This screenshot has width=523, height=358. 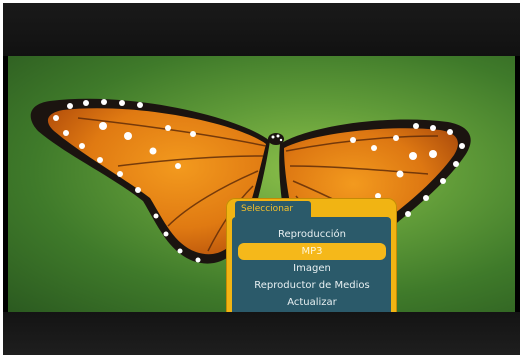 I want to click on menu-title: Seleccionar, so click(x=273, y=209).